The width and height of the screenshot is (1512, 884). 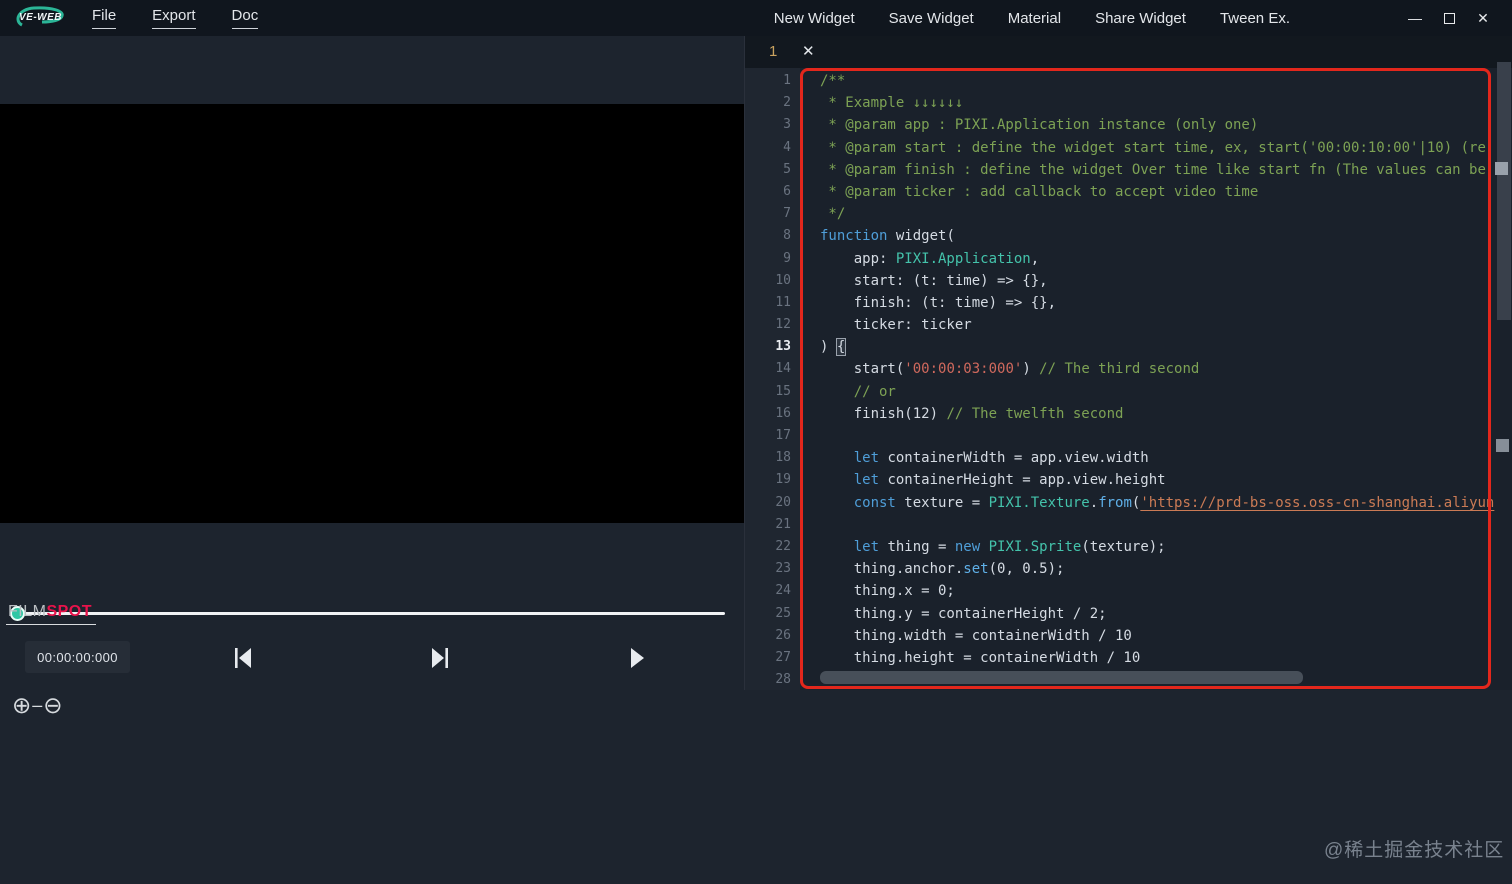 I want to click on filmspot-watermark: FILMSPOT, so click(x=51, y=614).